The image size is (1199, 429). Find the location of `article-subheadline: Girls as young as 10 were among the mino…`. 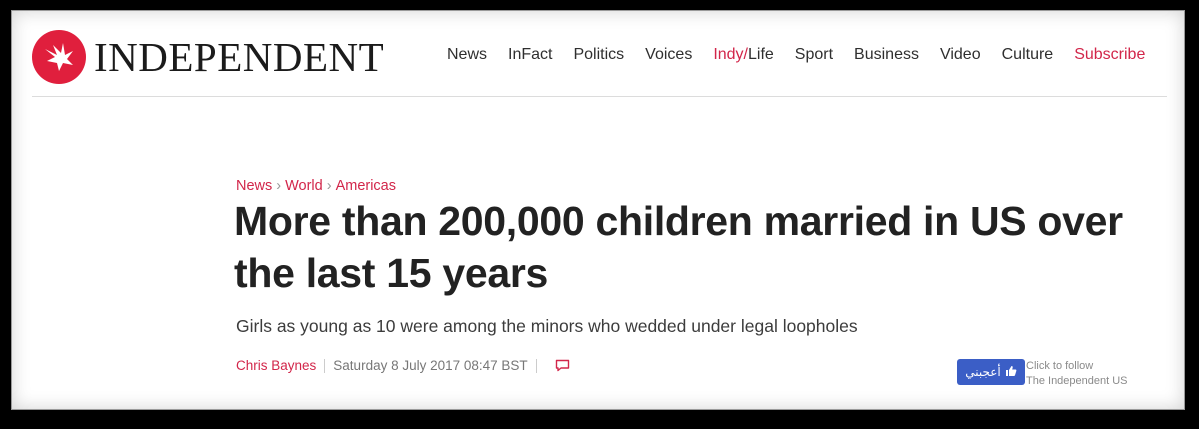

article-subheadline: Girls as young as 10 were among the mino… is located at coordinates (547, 326).